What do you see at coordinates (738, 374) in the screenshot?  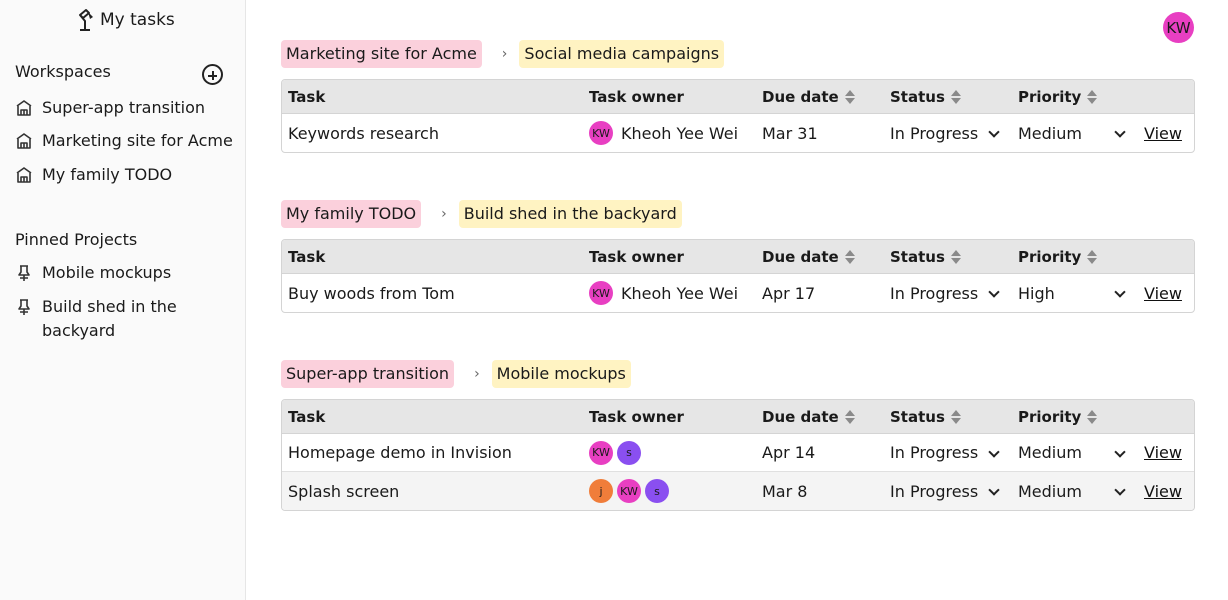 I see `breadcrumb: Super-app transition › Mobile mockups` at bounding box center [738, 374].